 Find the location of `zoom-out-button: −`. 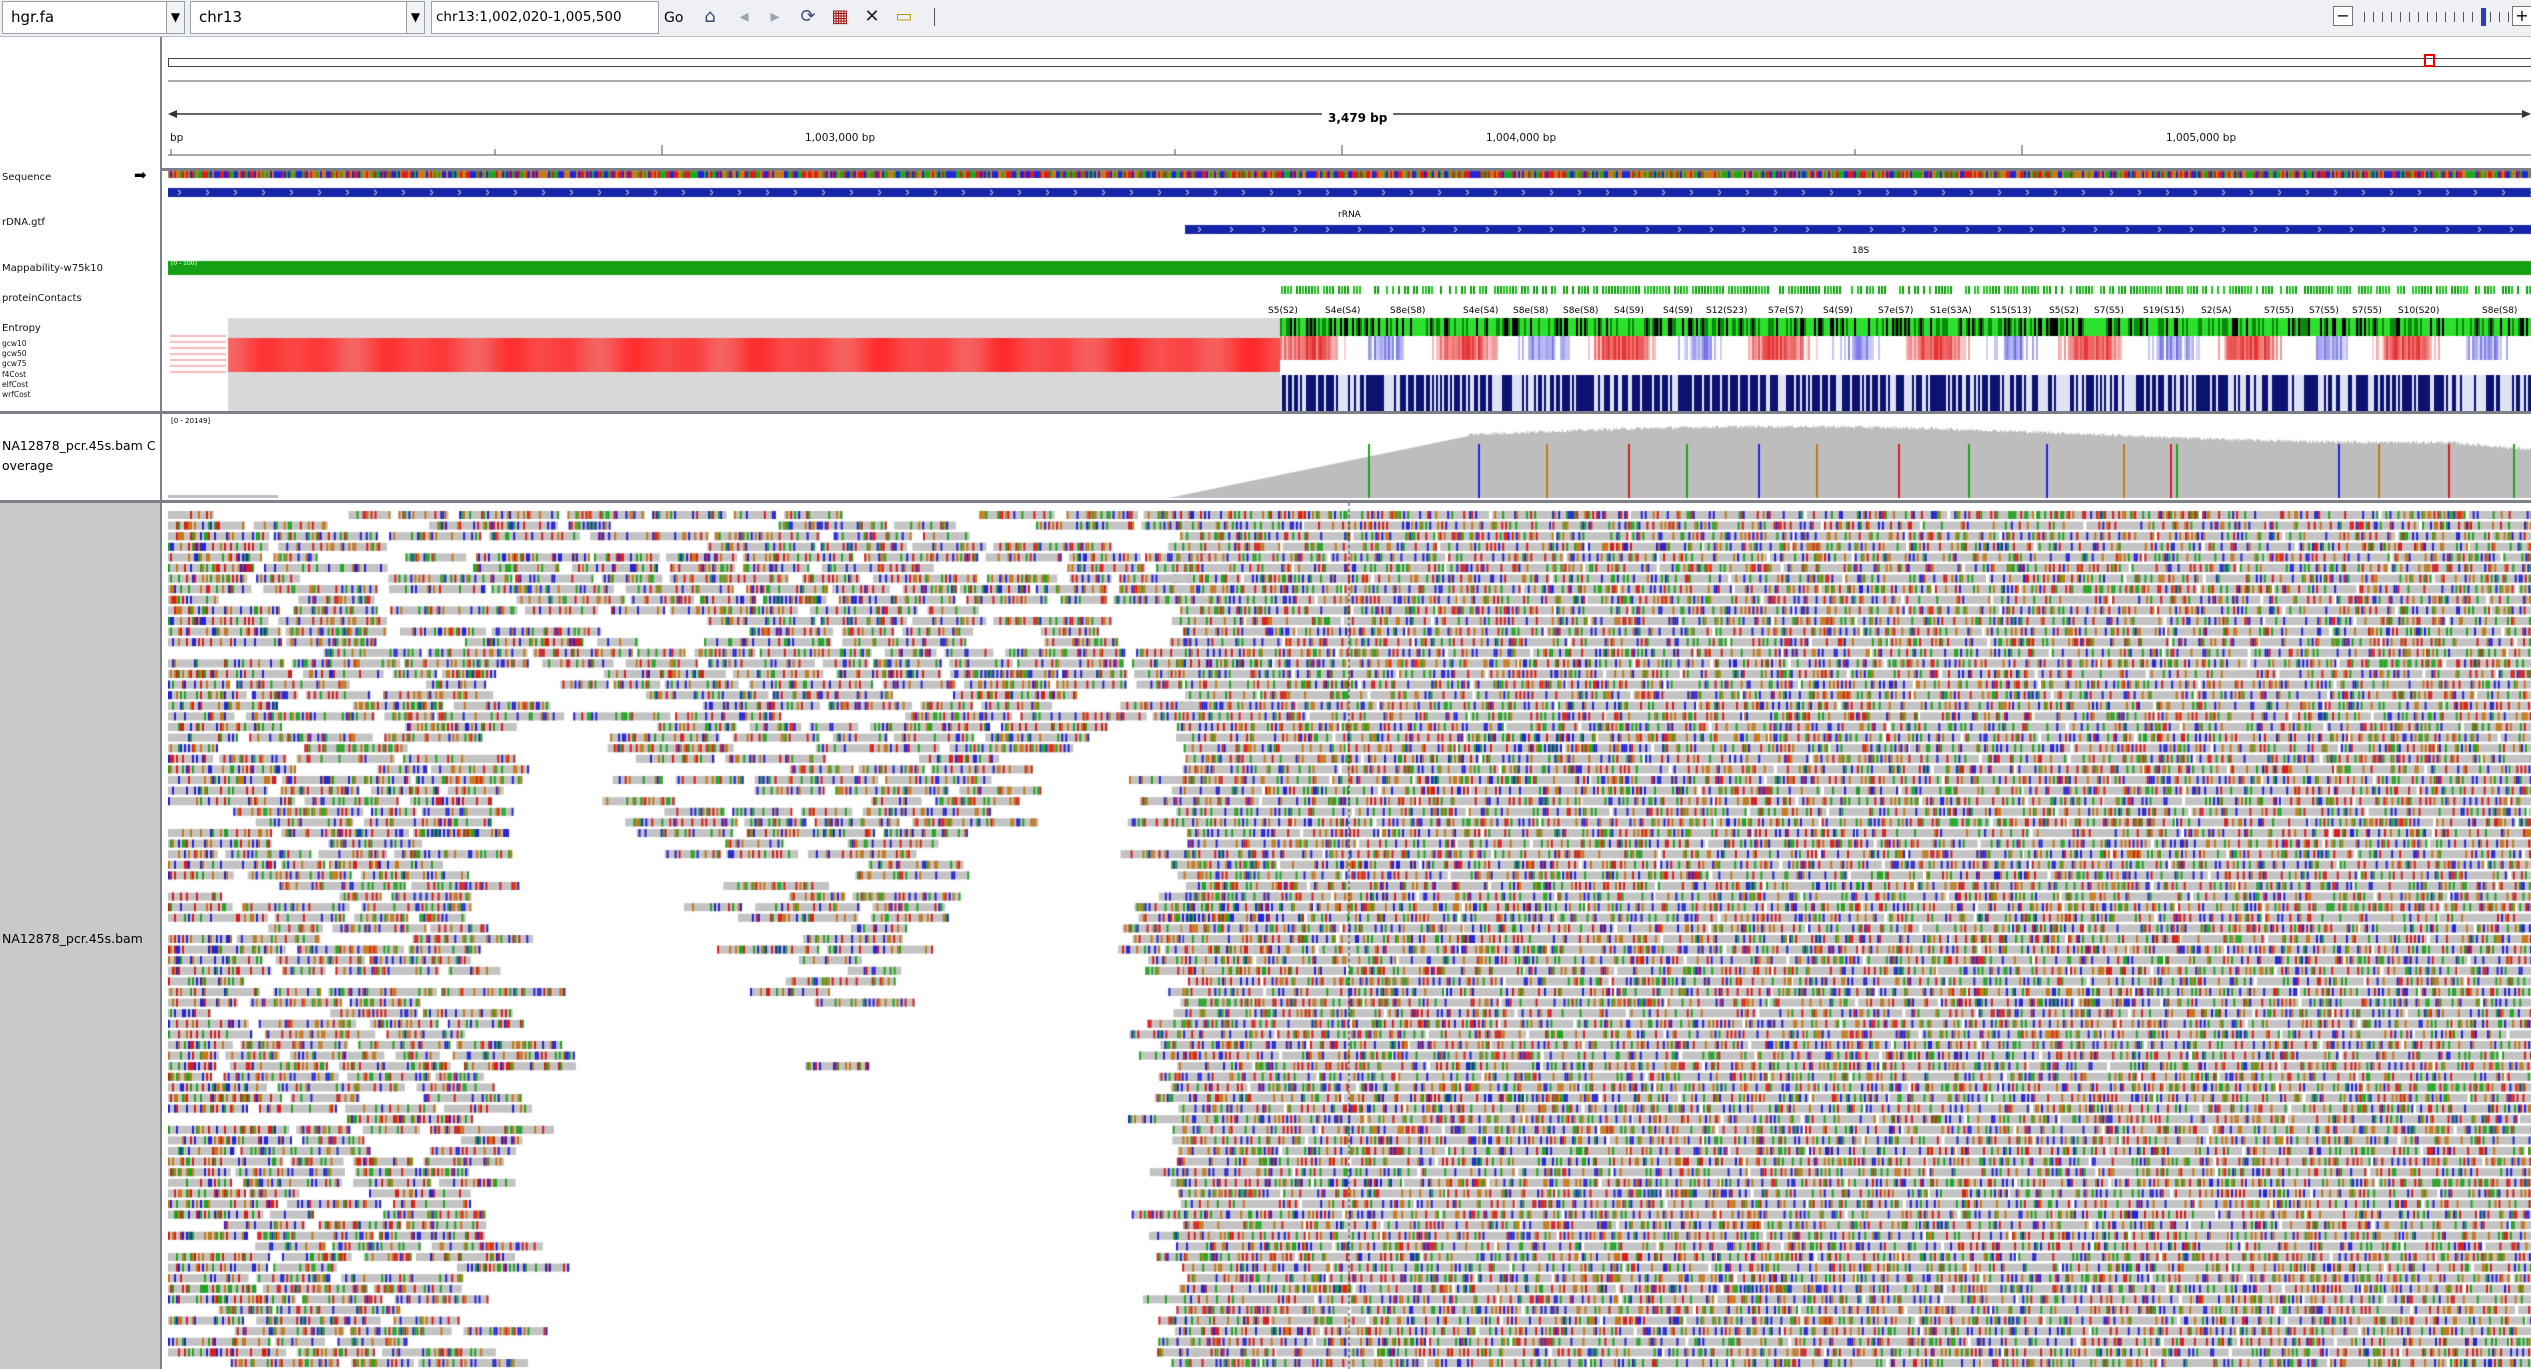

zoom-out-button: − is located at coordinates (2343, 16).